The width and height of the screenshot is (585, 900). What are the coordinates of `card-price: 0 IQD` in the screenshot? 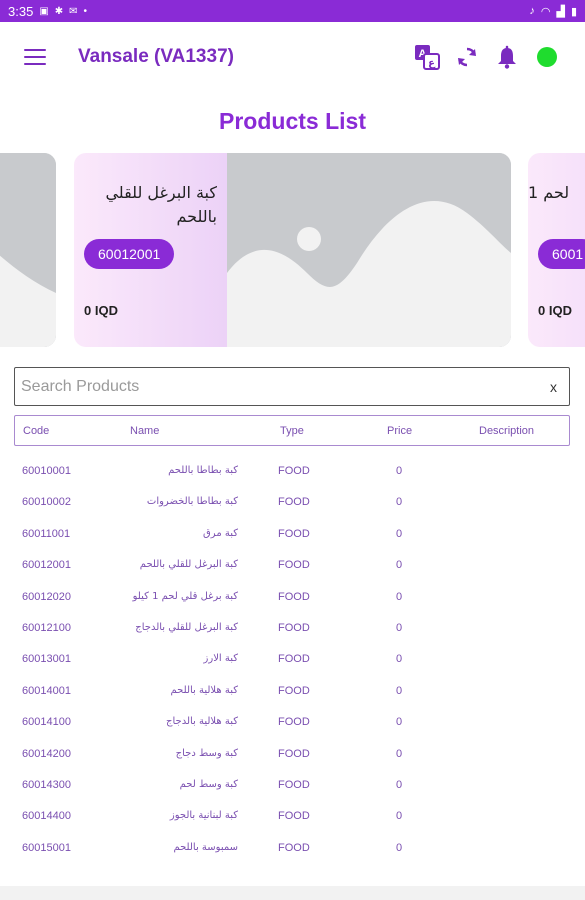 It's located at (101, 310).